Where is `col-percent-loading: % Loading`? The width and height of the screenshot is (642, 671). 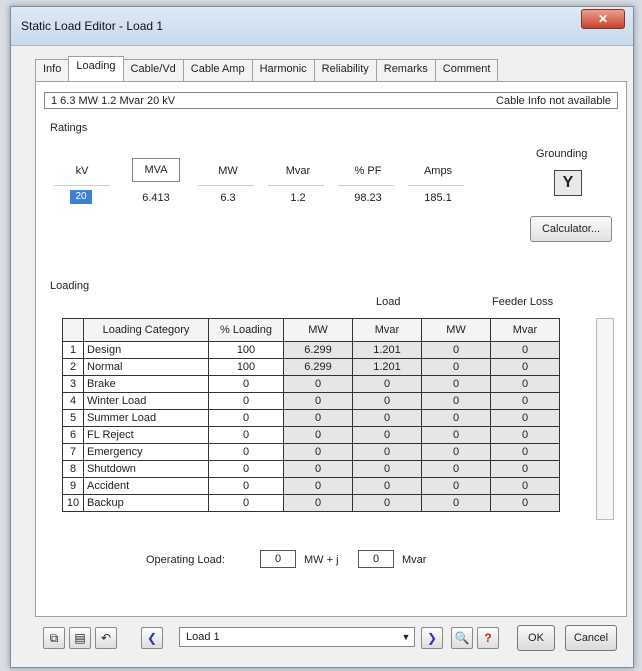
col-percent-loading: % Loading is located at coordinates (246, 330).